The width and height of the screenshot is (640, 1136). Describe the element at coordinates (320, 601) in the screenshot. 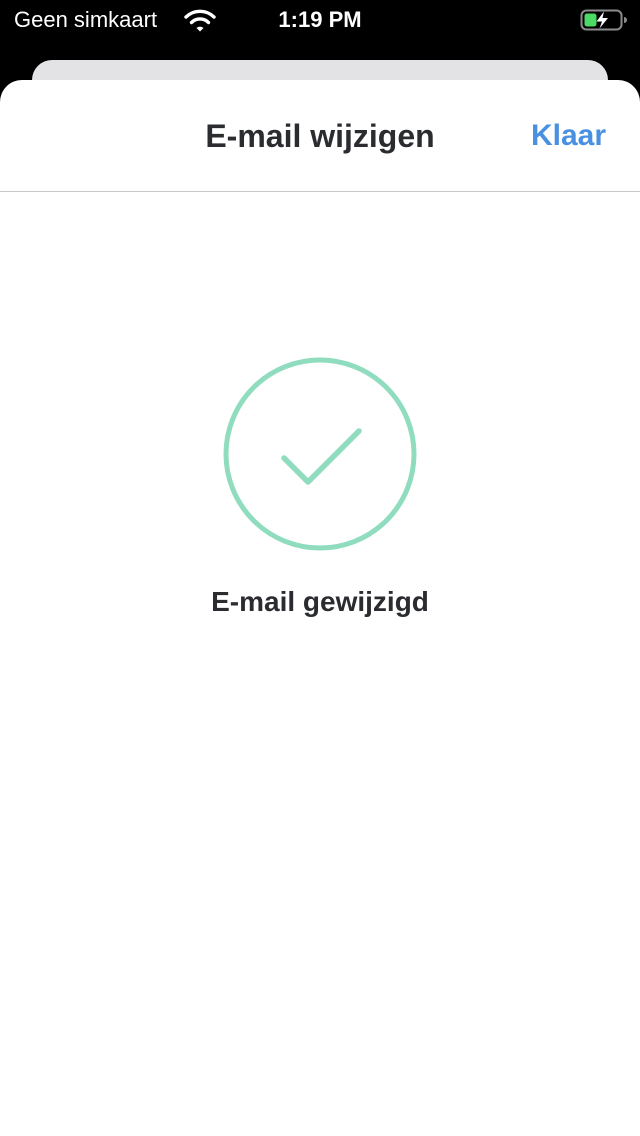

I see `success-message: E-mail gewijzigd` at that location.